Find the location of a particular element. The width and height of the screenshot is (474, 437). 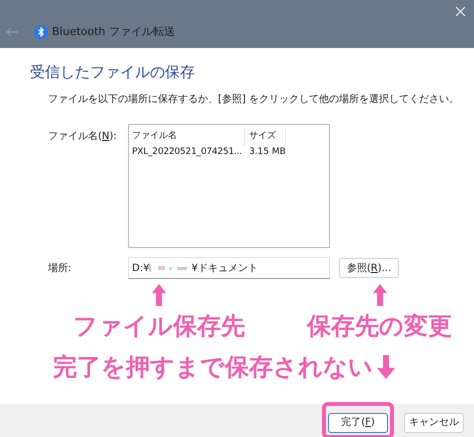

file-name-label: ファイル名(N): is located at coordinates (83, 137).